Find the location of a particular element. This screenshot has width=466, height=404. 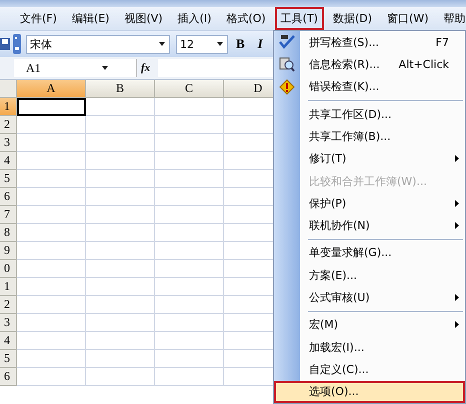

active-cell is located at coordinates (51, 107).